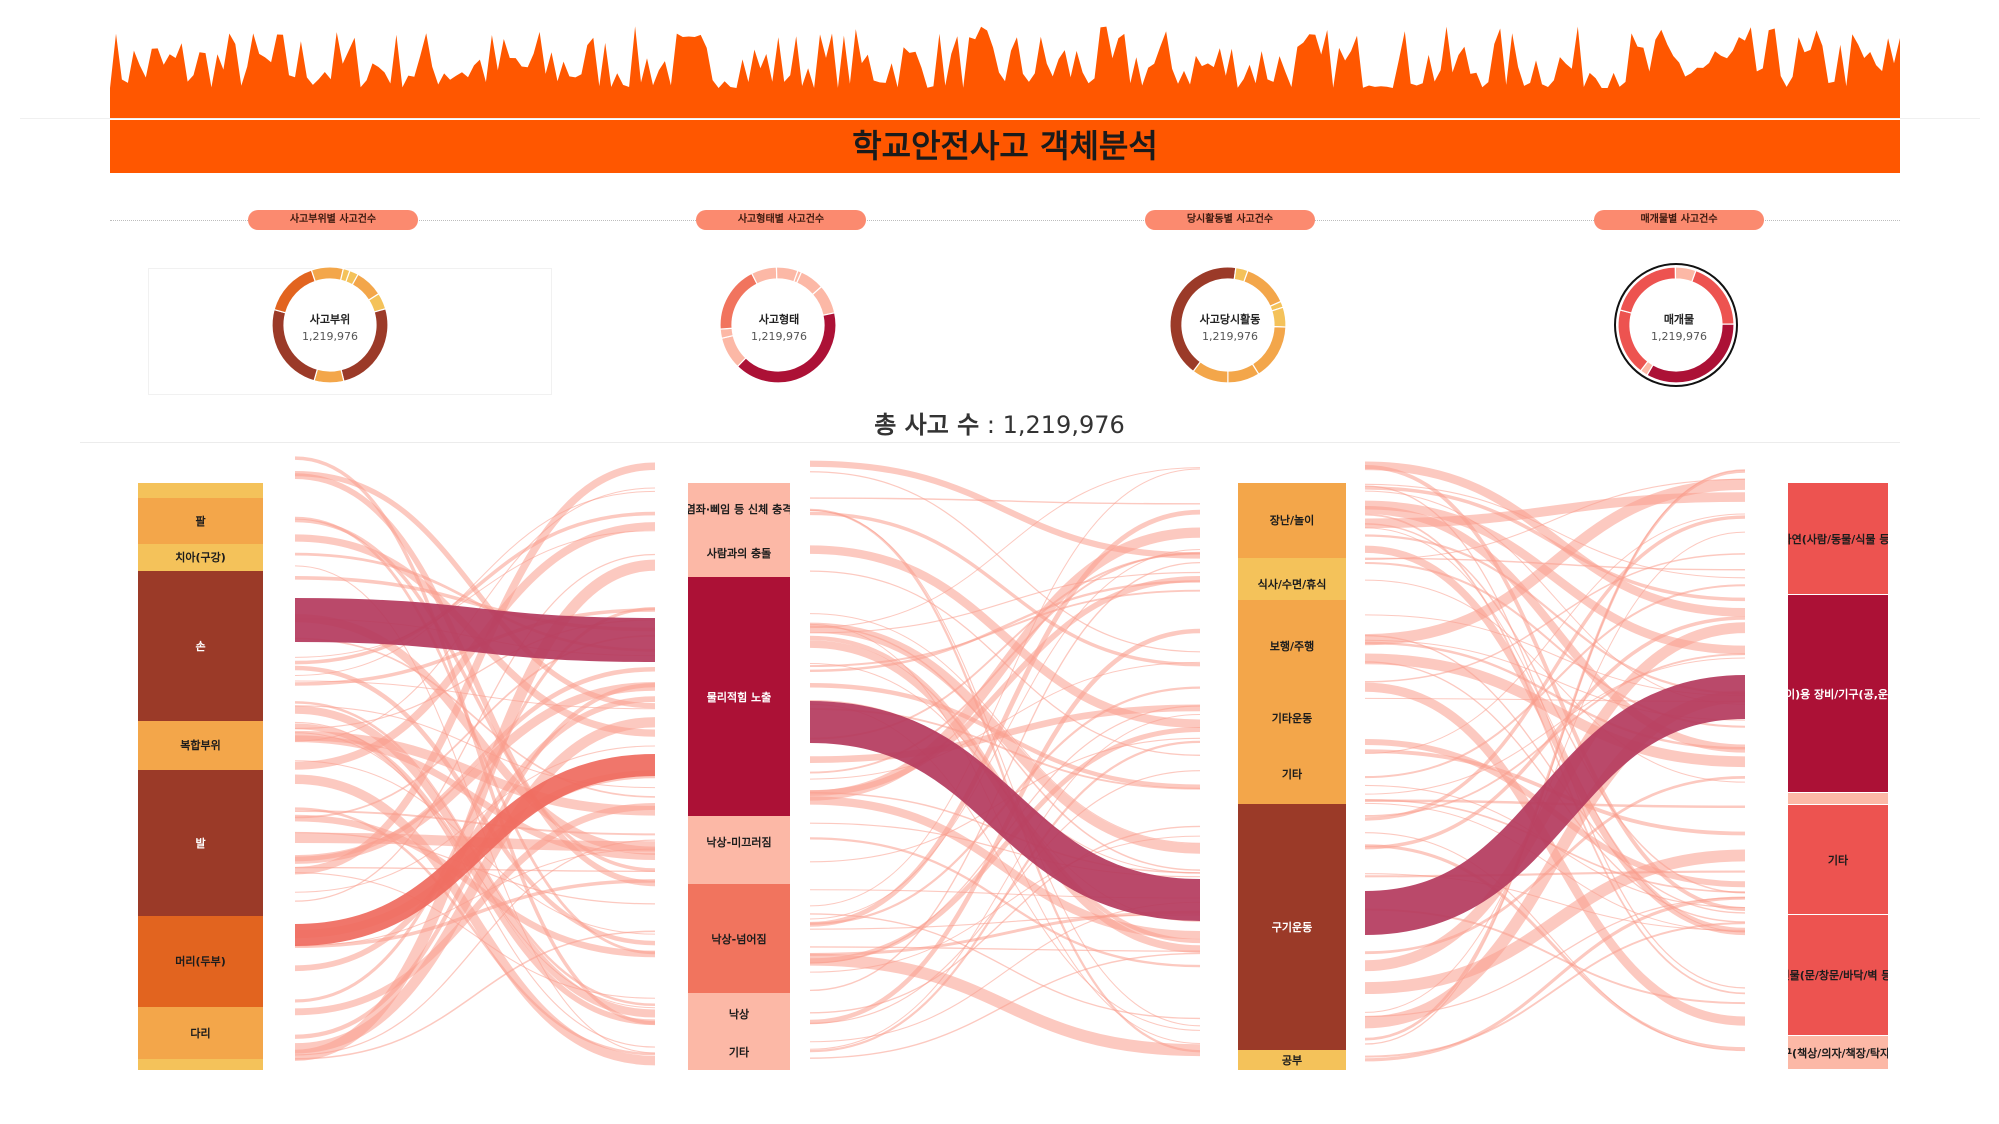 This screenshot has width=1999, height=1124. I want to click on sankey-node: 가구(책상/의자/책장/탁자/침, so click(1838, 1053).